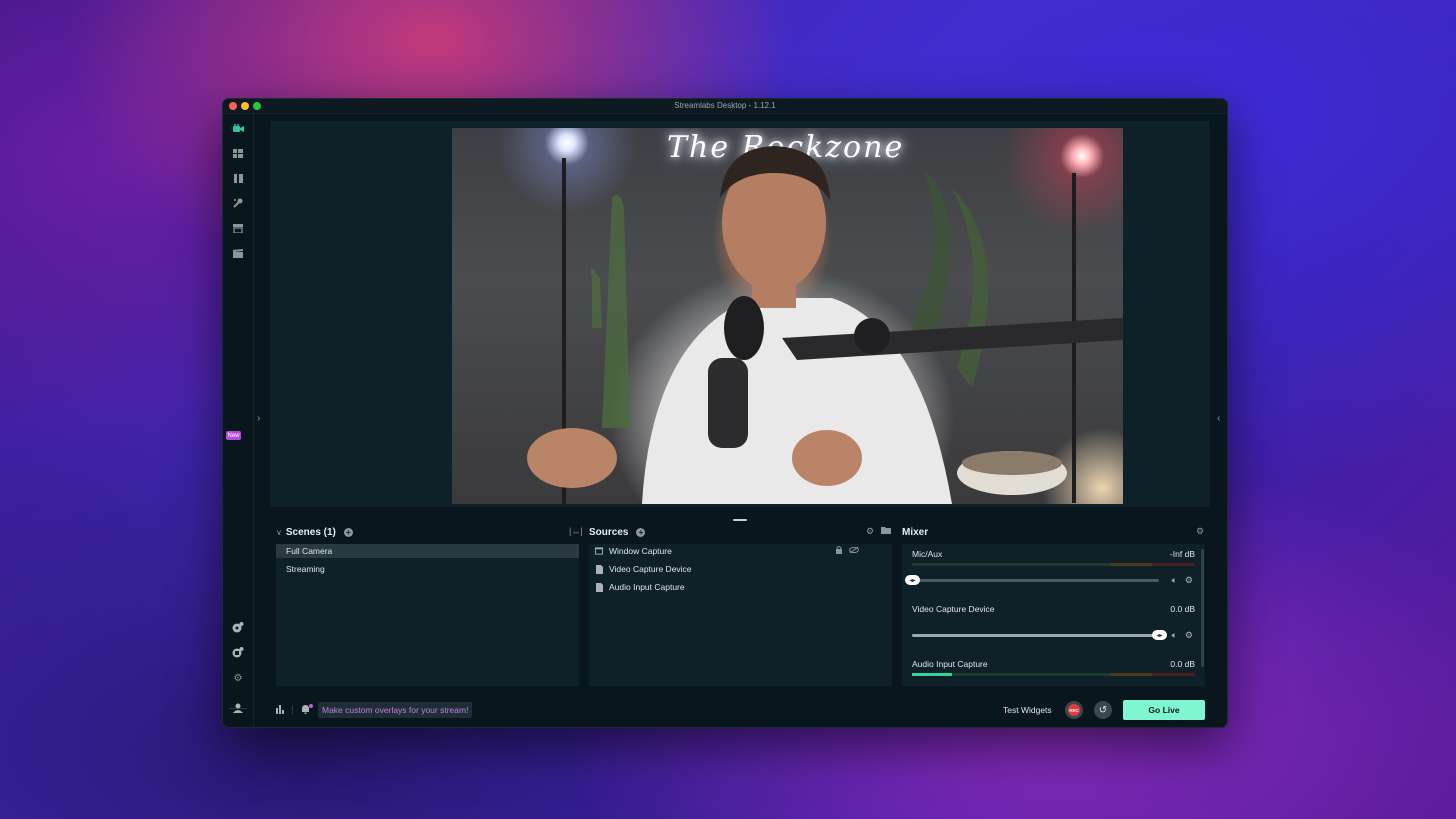 The width and height of the screenshot is (1456, 819). Describe the element at coordinates (870, 531) in the screenshot. I see `source-filters-icon: ⚙` at that location.